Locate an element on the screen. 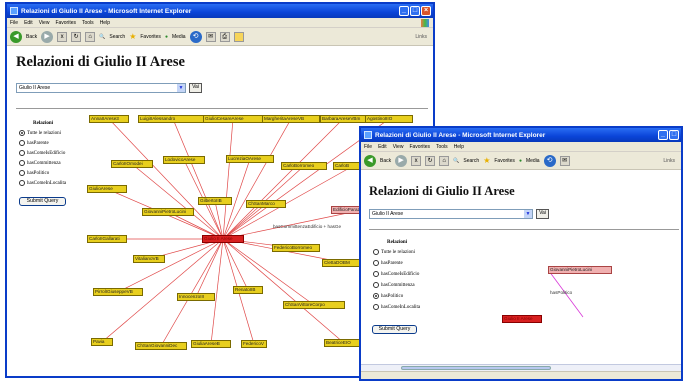 Image resolution: width=683 pixels, height=381 pixels. folder-icon is located at coordinates (238, 36).